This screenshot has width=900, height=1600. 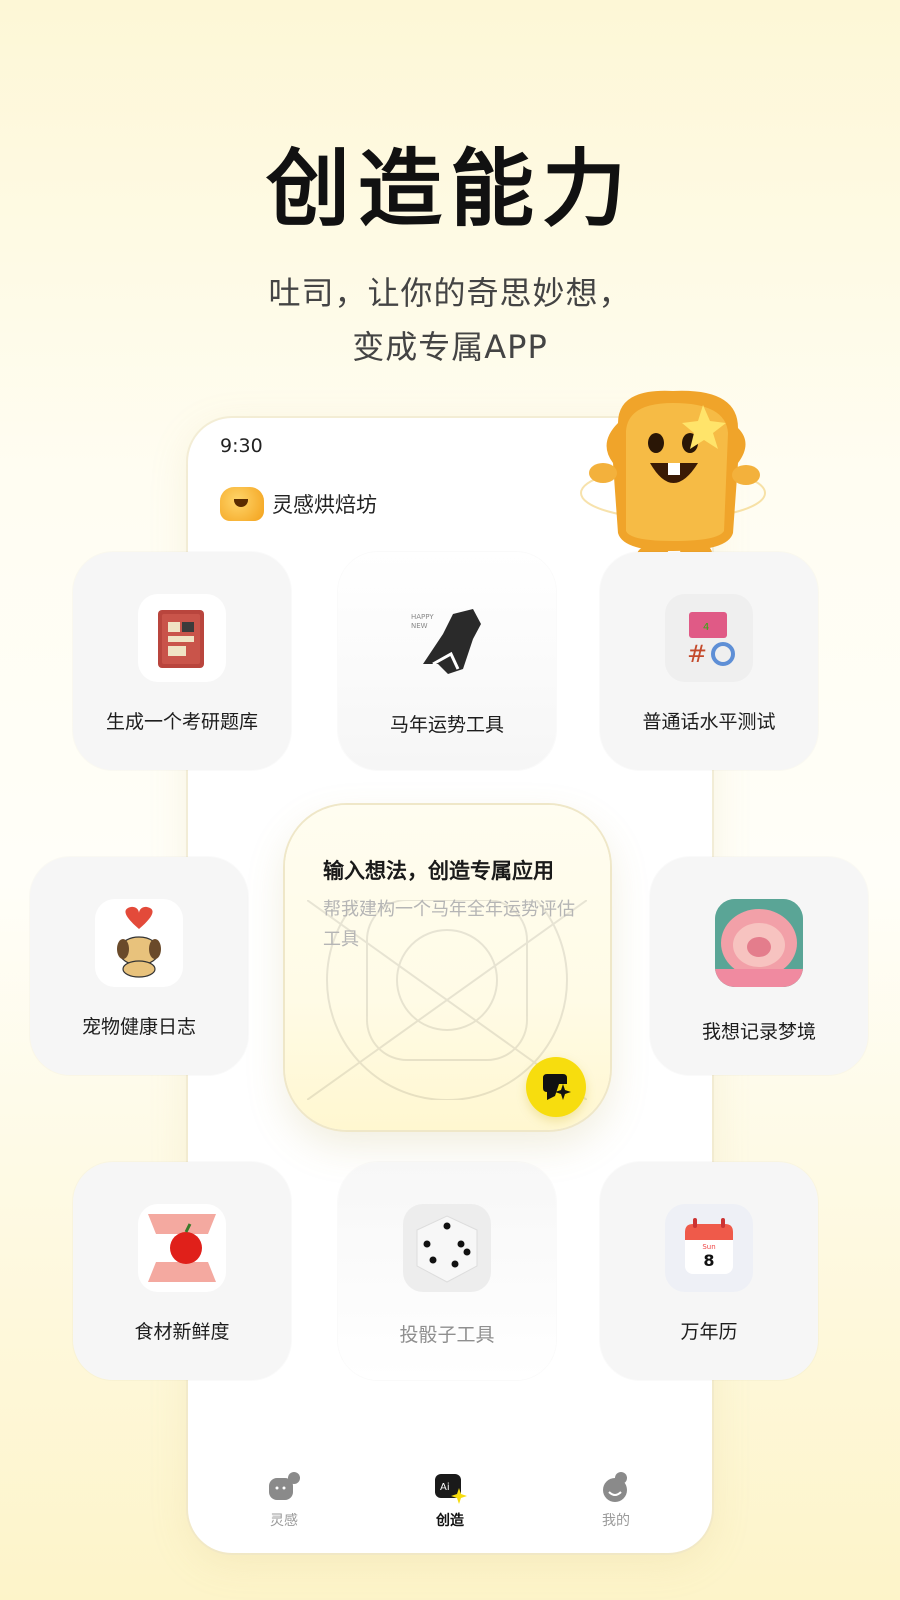 I want to click on generate-app-button, so click(x=556, y=1087).